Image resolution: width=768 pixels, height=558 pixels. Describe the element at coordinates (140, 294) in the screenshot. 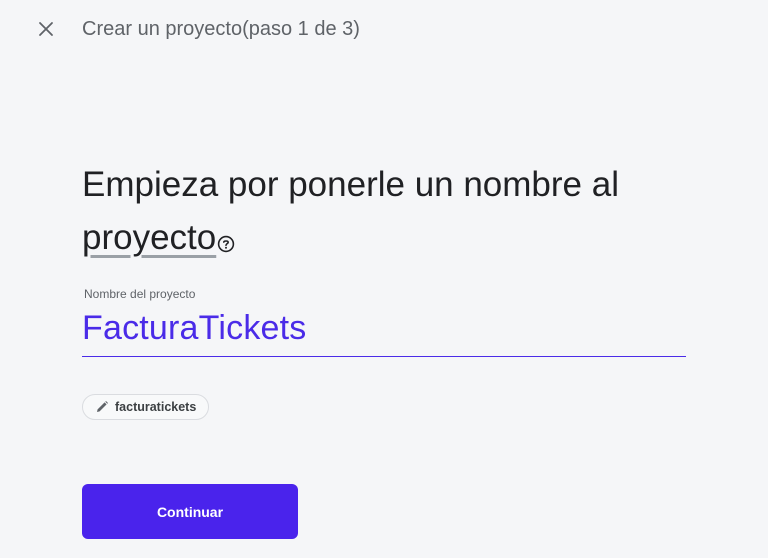

I see `project-name-label: Nombre del proyecto` at that location.